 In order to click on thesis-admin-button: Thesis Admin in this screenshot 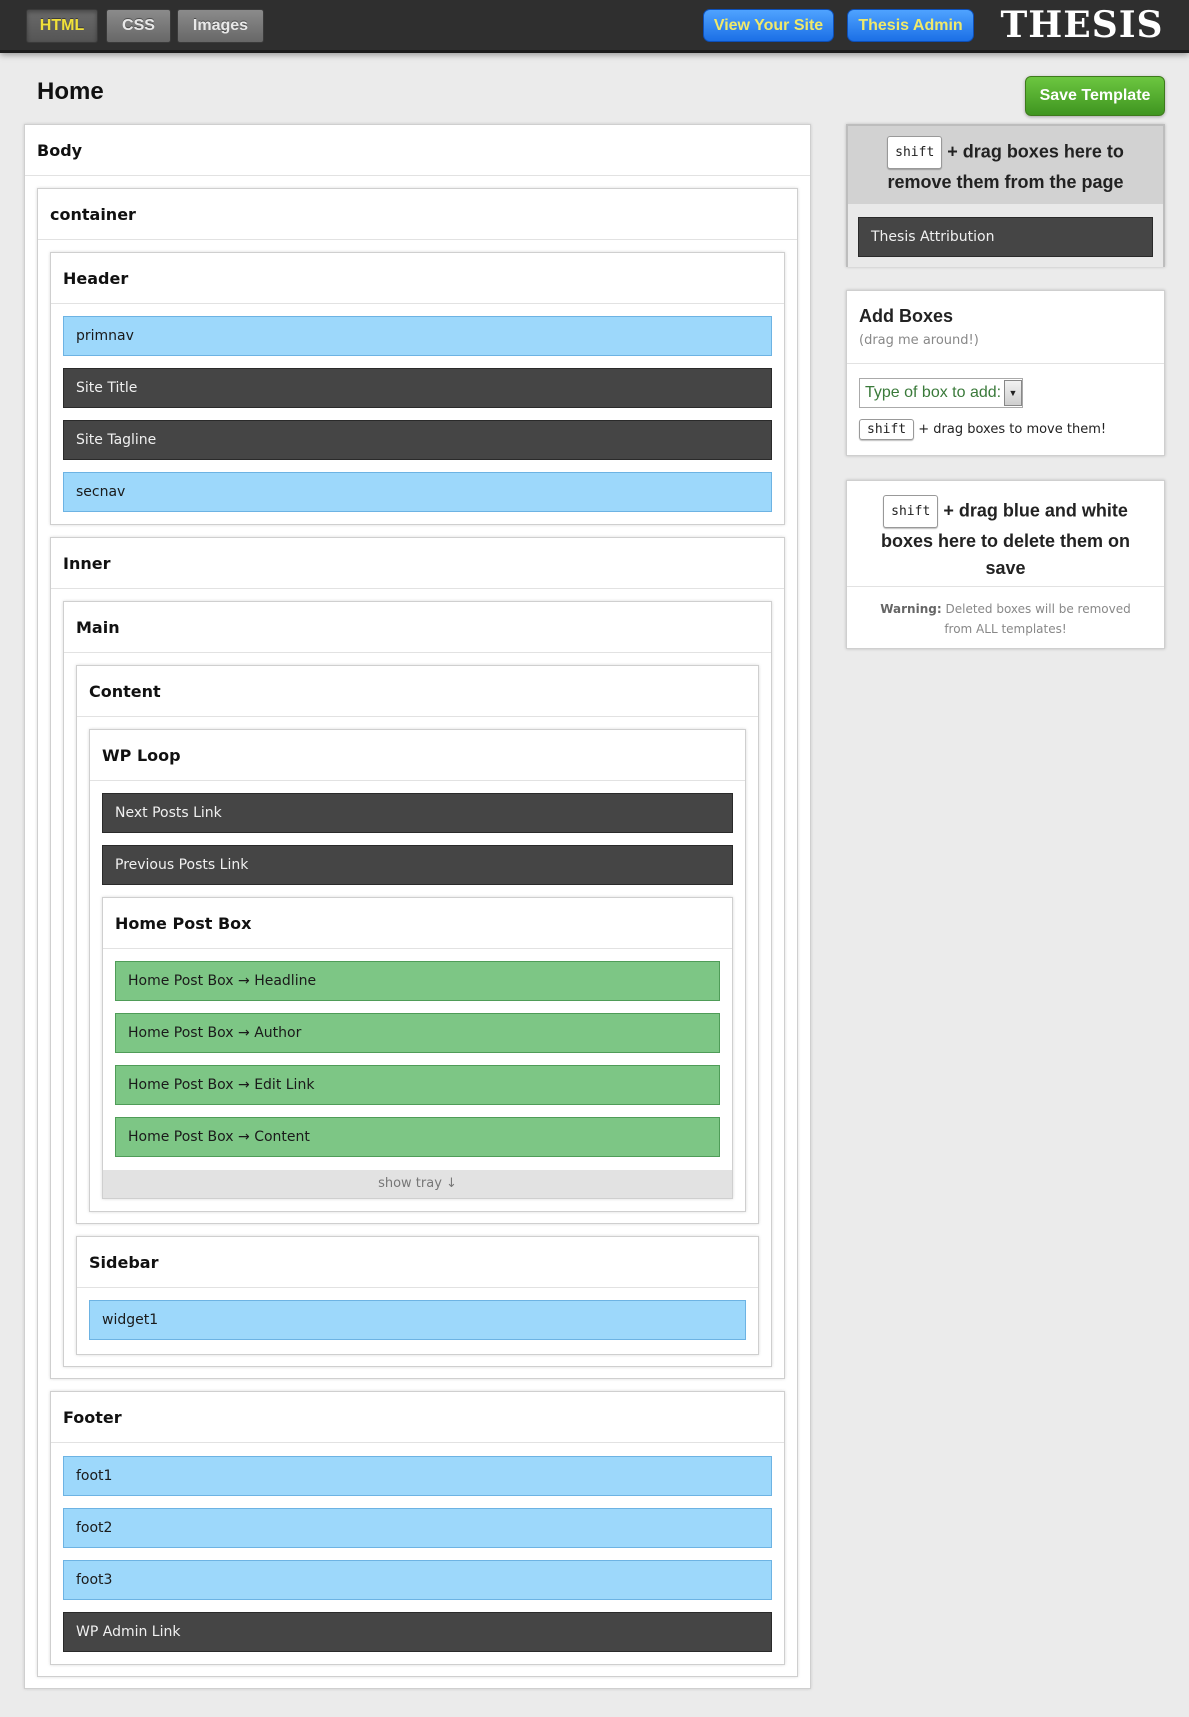, I will do `click(910, 25)`.